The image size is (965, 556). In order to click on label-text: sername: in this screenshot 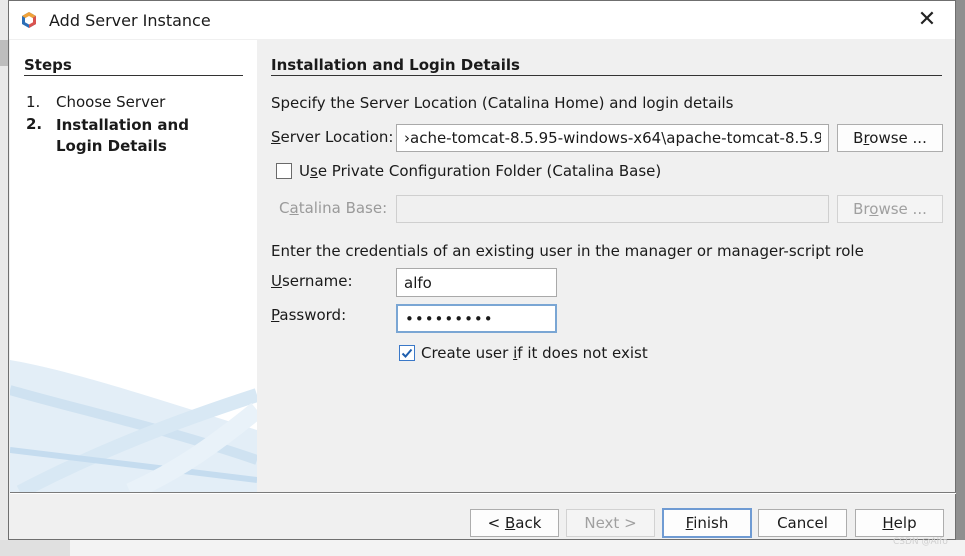, I will do `click(317, 281)`.